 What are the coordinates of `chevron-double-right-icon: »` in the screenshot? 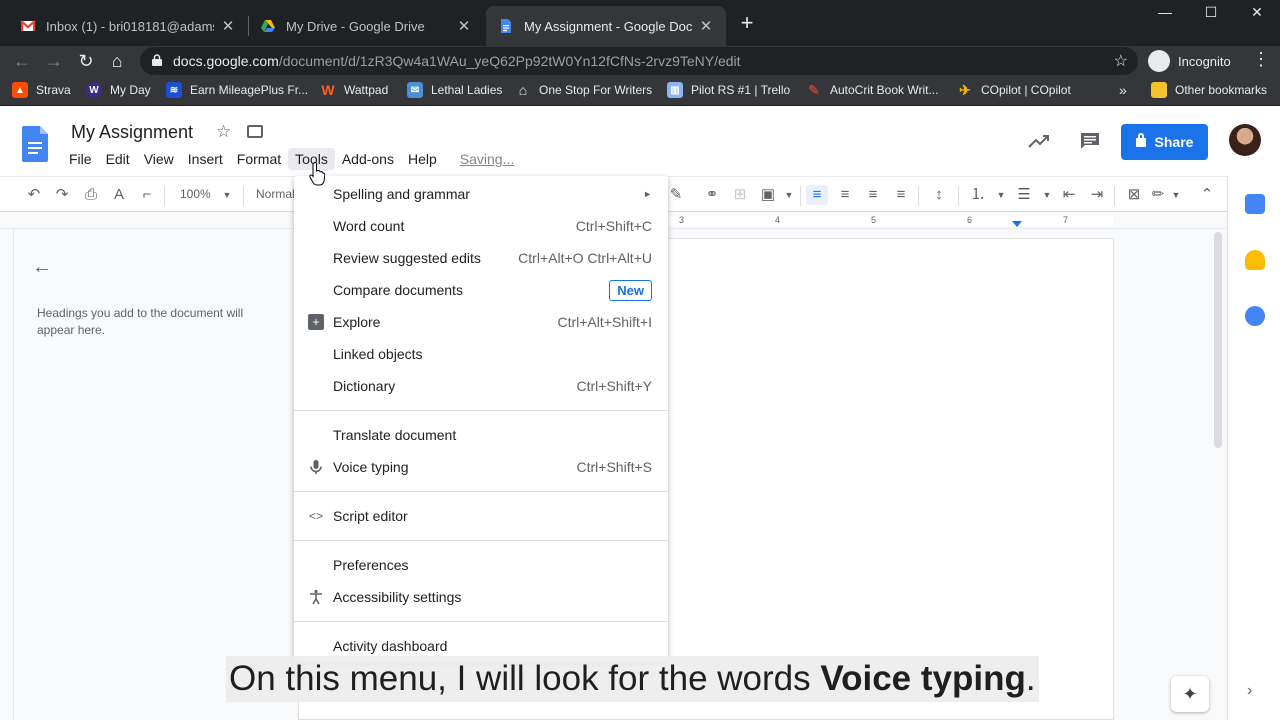 It's located at (1123, 90).